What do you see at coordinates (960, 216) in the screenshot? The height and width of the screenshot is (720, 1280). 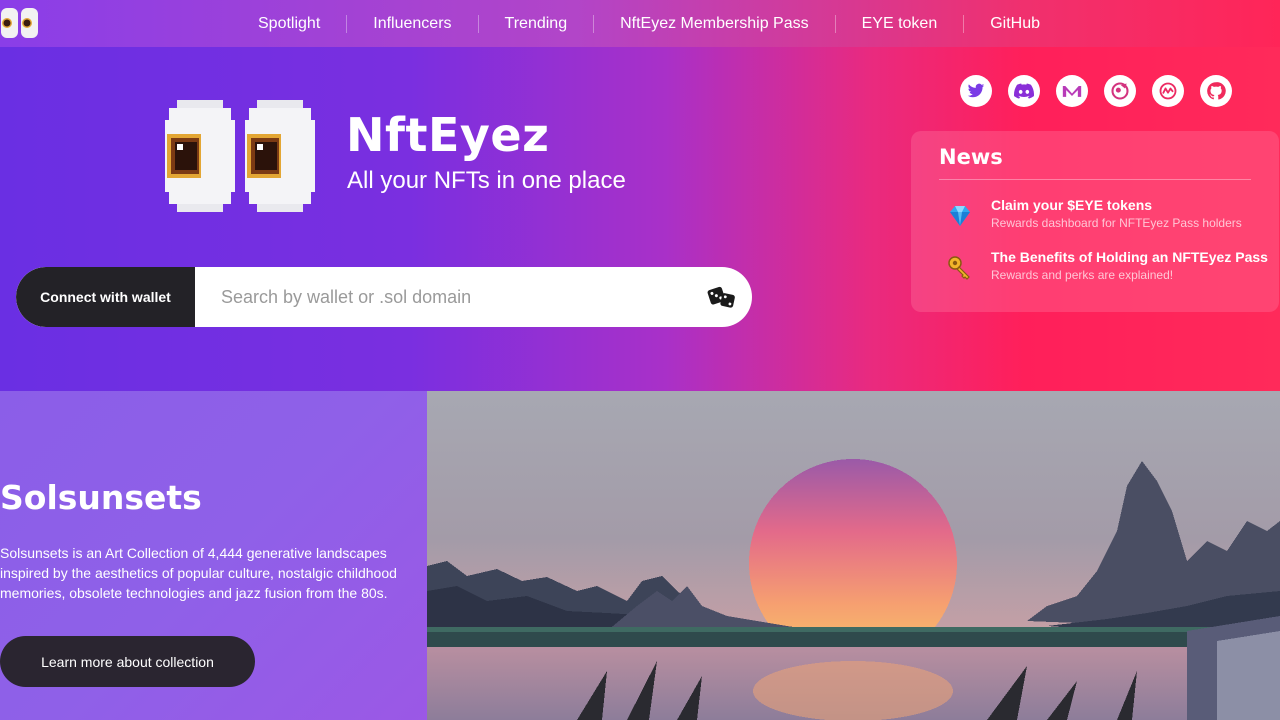 I see `diamond-icon` at bounding box center [960, 216].